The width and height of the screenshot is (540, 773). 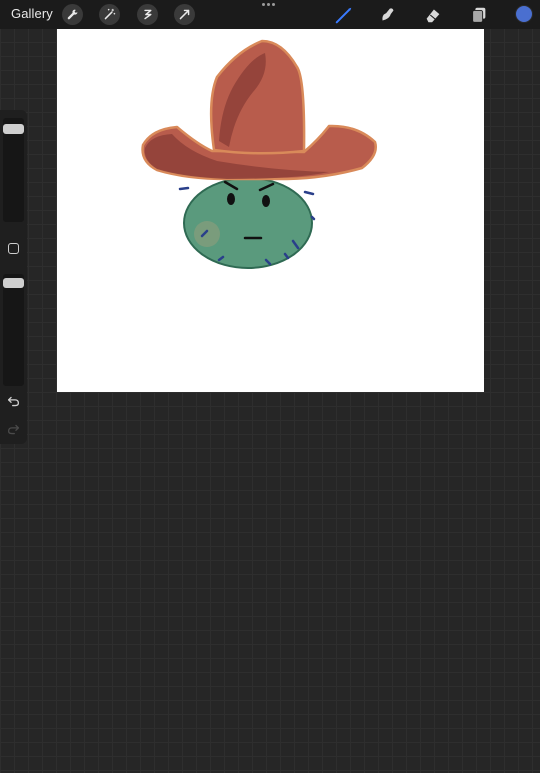 What do you see at coordinates (13, 429) in the screenshot?
I see `redo-icon` at bounding box center [13, 429].